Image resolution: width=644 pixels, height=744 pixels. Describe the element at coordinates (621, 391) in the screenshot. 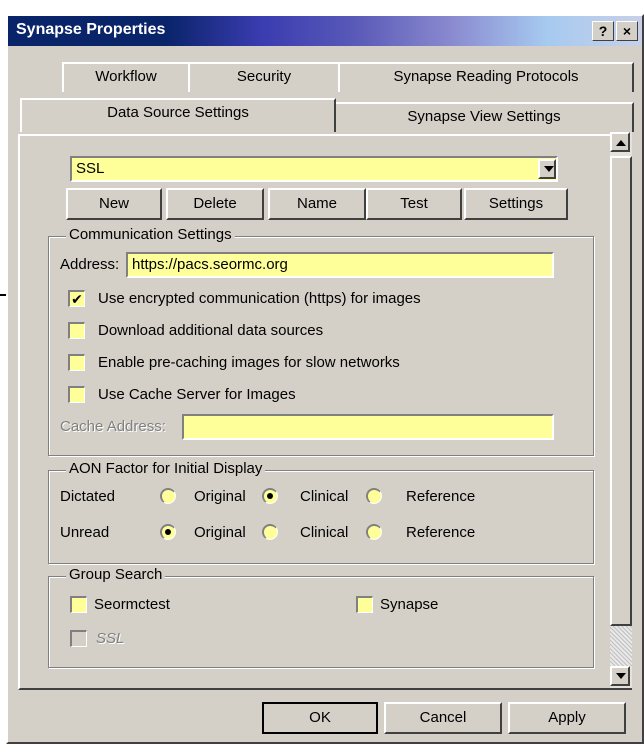

I see `scroll-thumb` at that location.